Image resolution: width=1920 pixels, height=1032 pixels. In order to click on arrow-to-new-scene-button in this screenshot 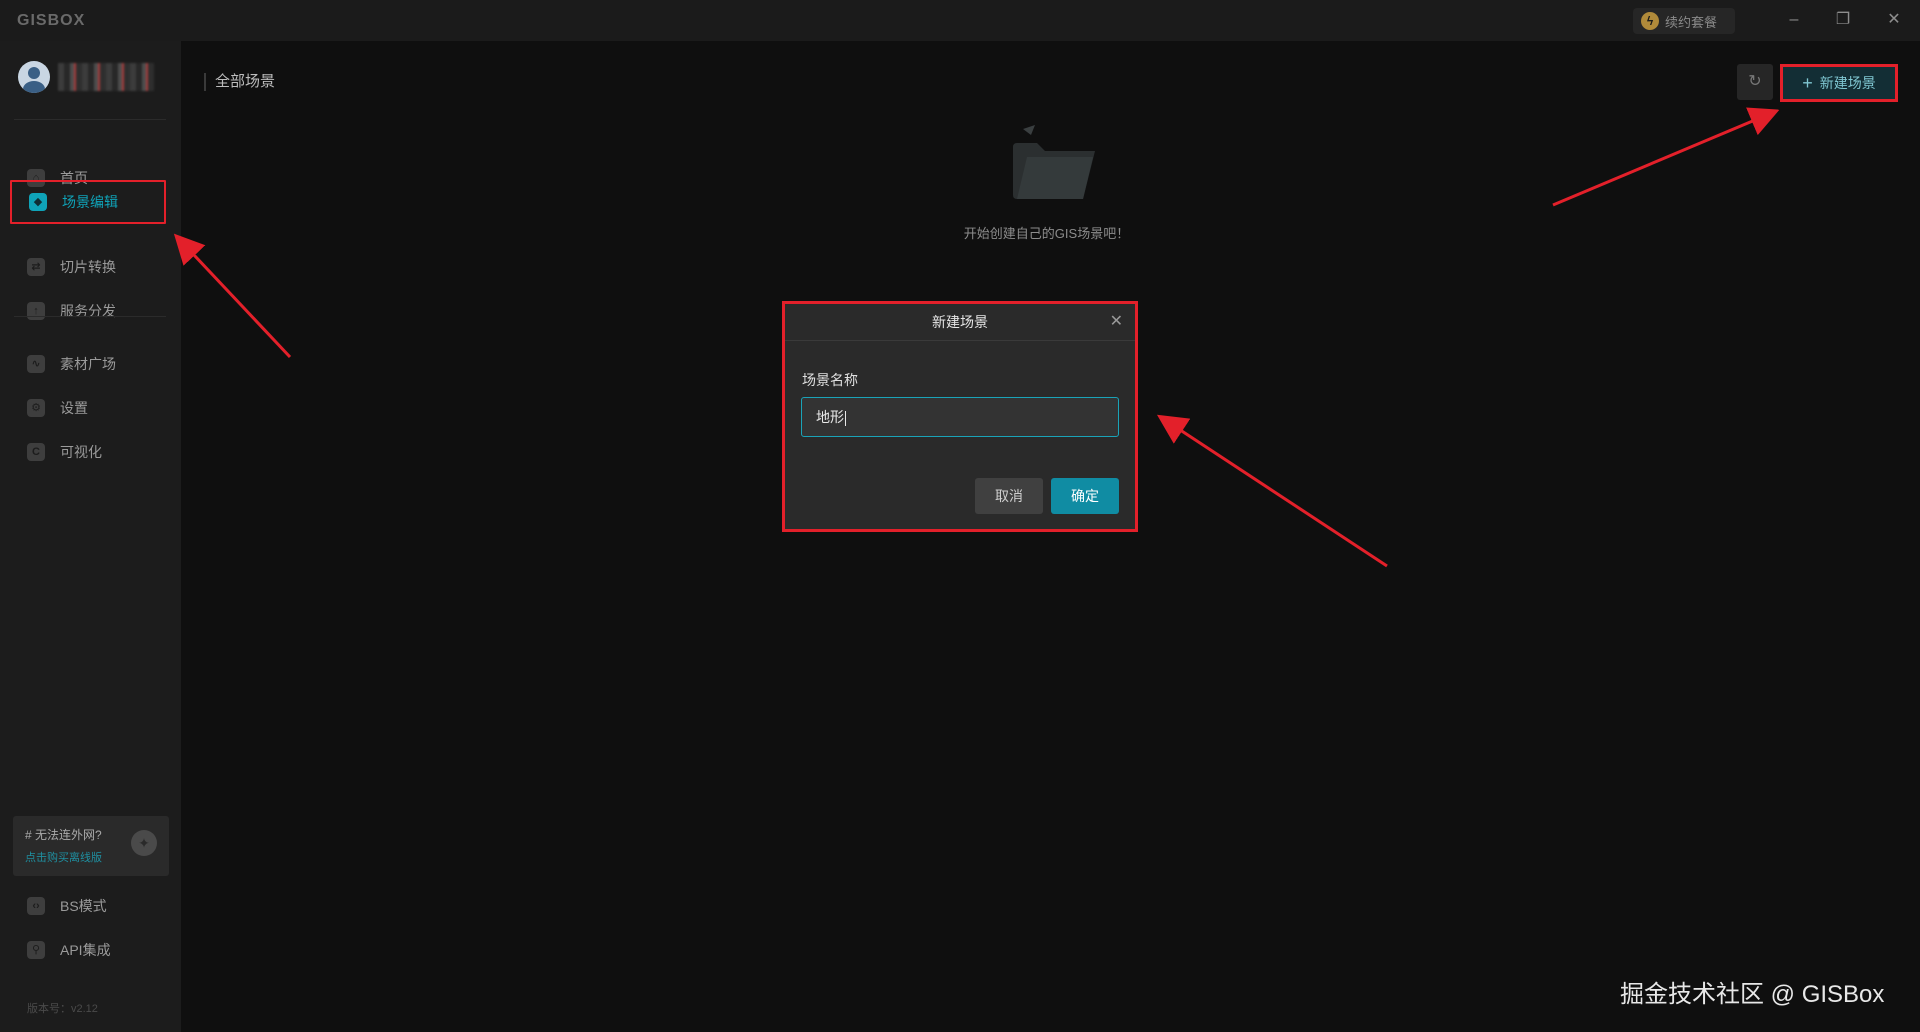, I will do `click(1666, 157)`.